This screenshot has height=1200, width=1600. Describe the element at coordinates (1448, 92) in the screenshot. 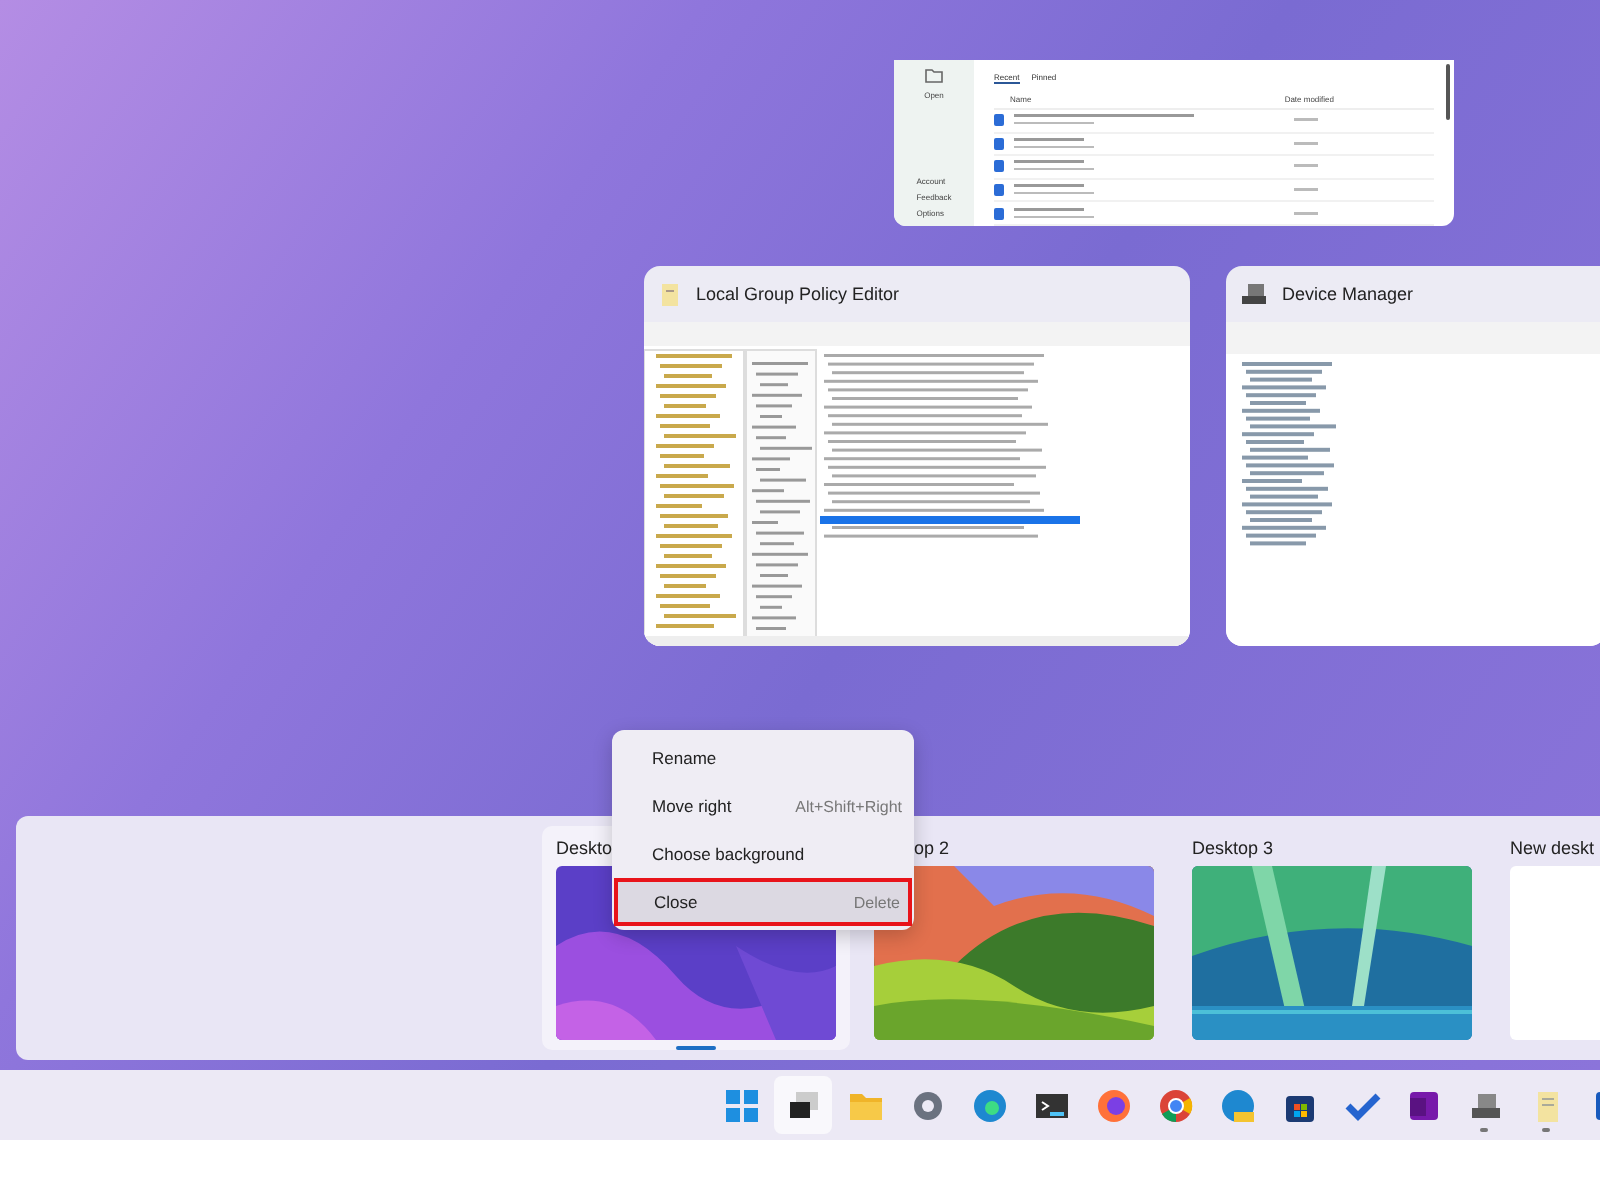

I see `scrollbar` at that location.